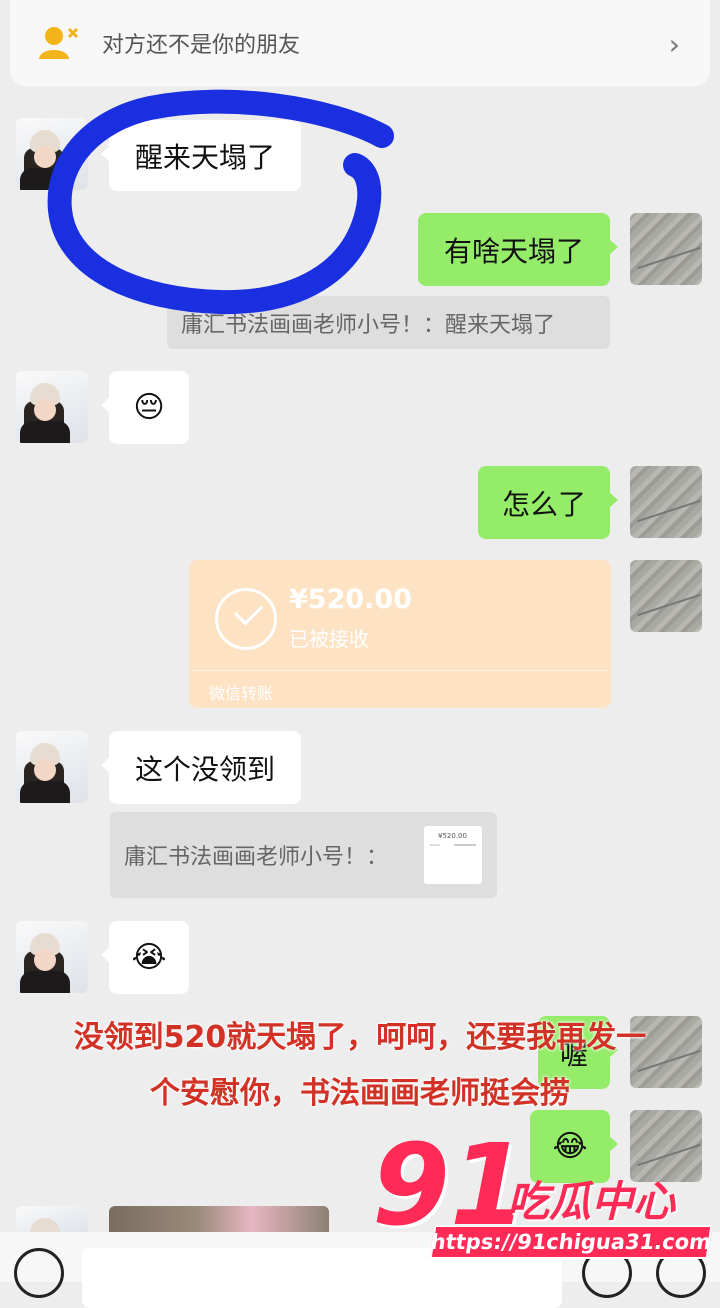  What do you see at coordinates (452, 836) in the screenshot?
I see `thumb-amount: ¥520.00` at bounding box center [452, 836].